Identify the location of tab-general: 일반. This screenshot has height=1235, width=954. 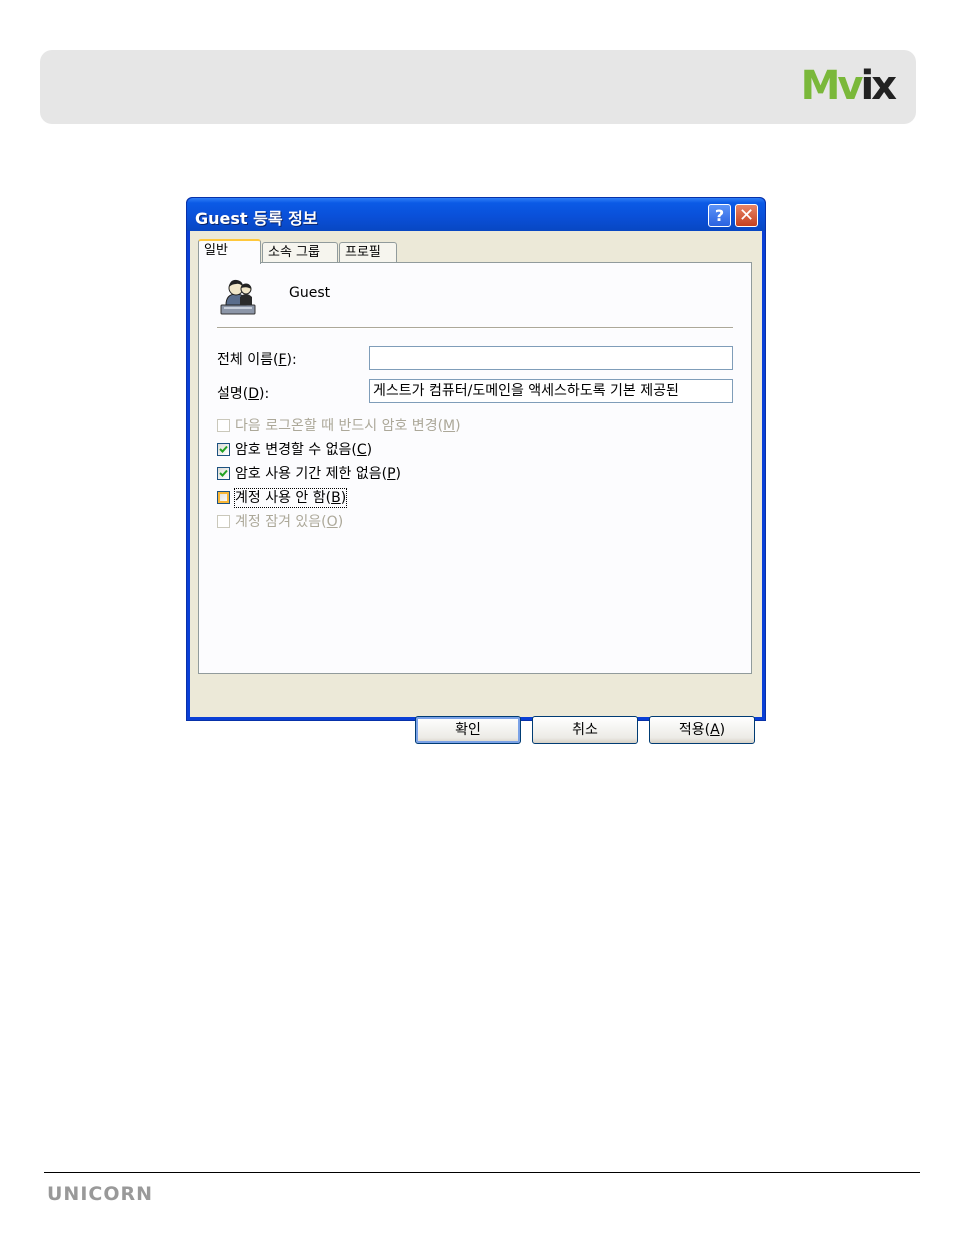
(229, 251).